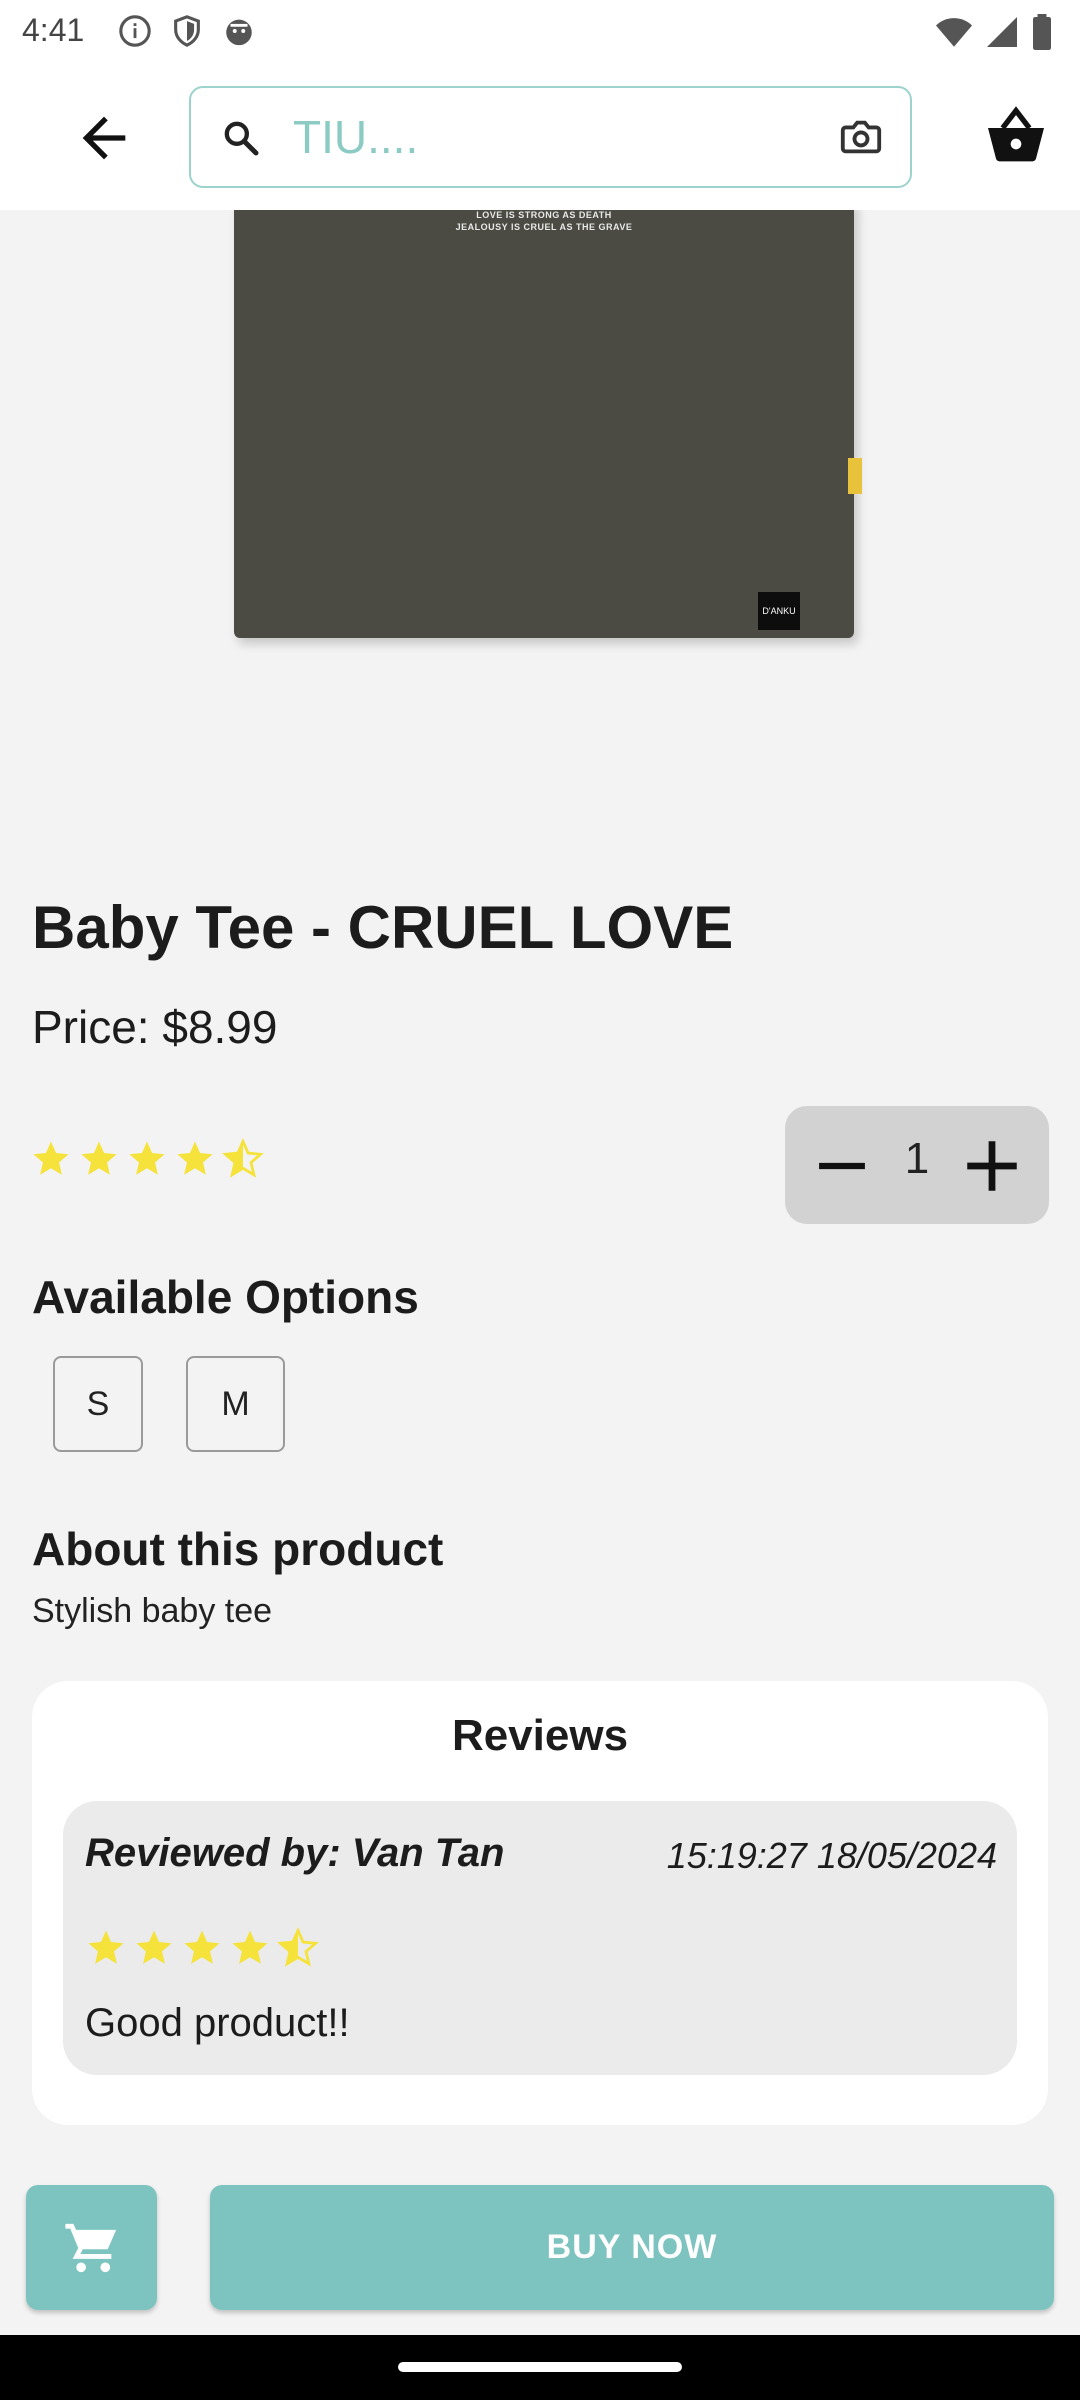 The width and height of the screenshot is (1080, 2400). Describe the element at coordinates (855, 476) in the screenshot. I see `shirt-tag` at that location.